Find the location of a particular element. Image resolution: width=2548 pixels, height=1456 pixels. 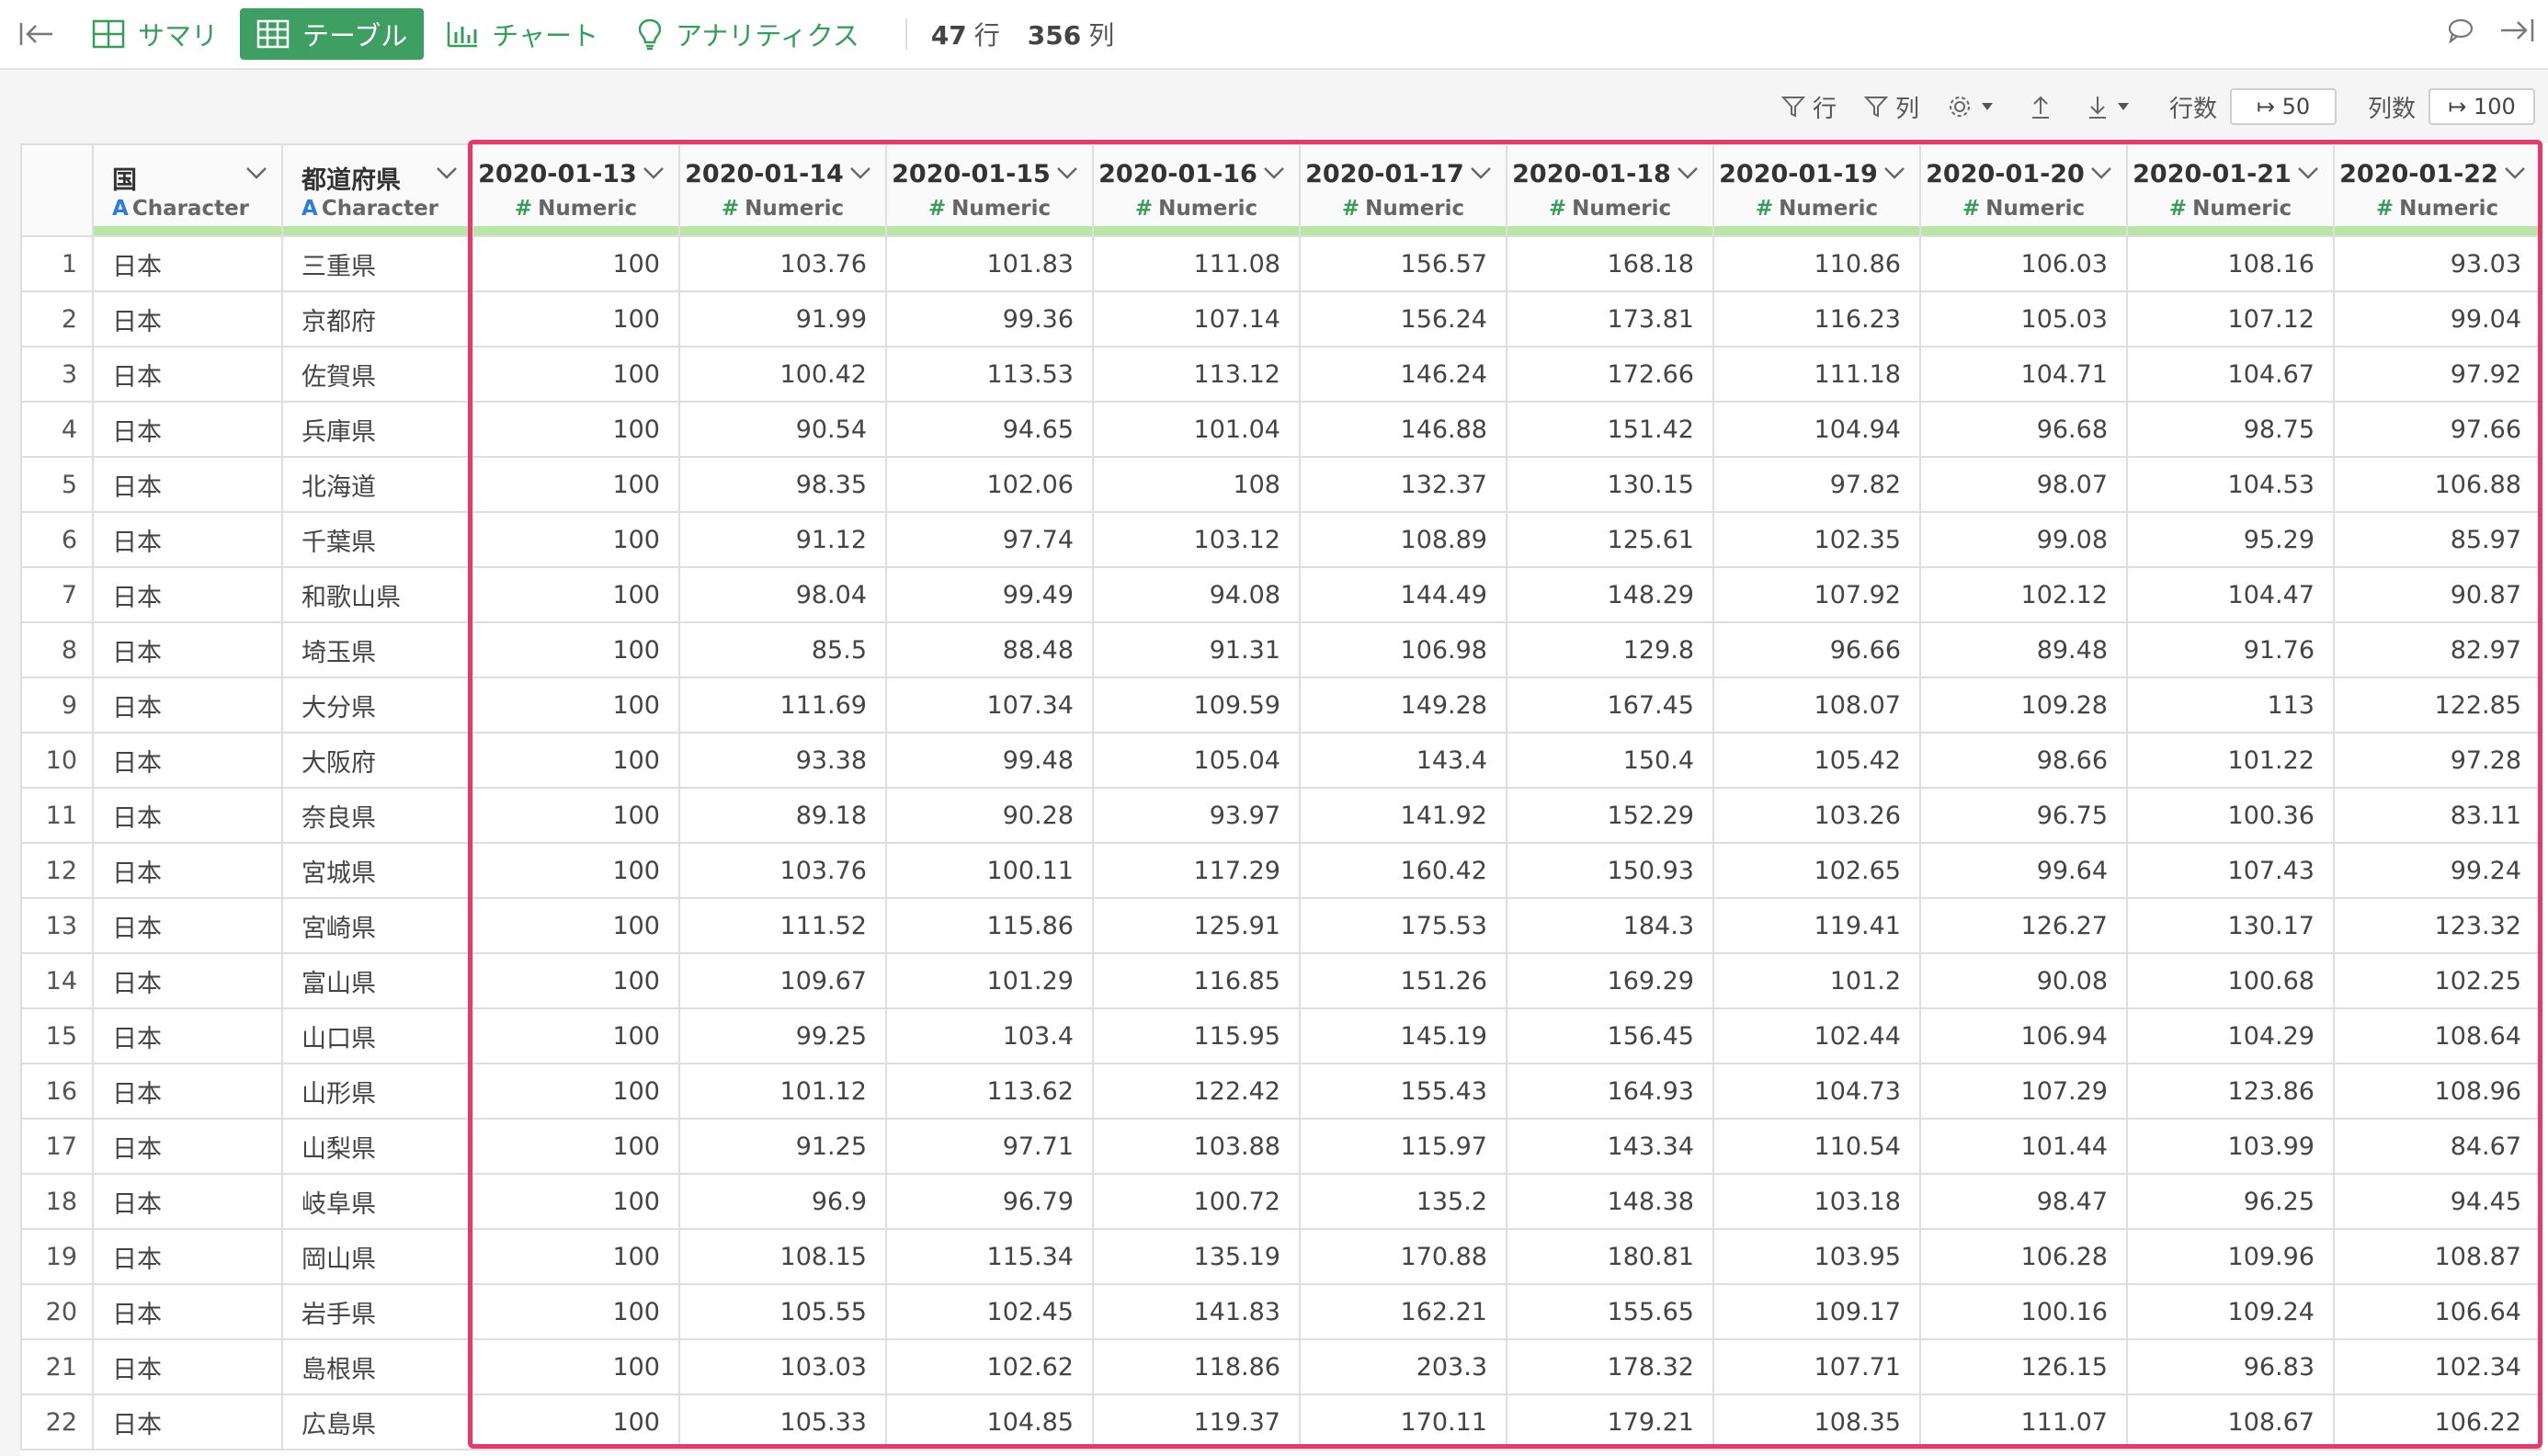

table-cell: 宮城県 is located at coordinates (377, 870).